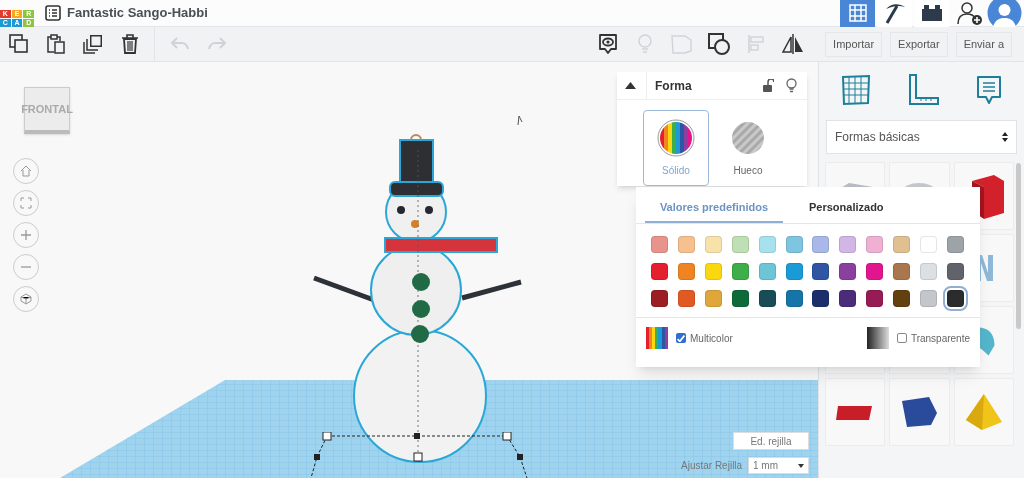  Describe the element at coordinates (179, 44) in the screenshot. I see `undo-icon` at that location.